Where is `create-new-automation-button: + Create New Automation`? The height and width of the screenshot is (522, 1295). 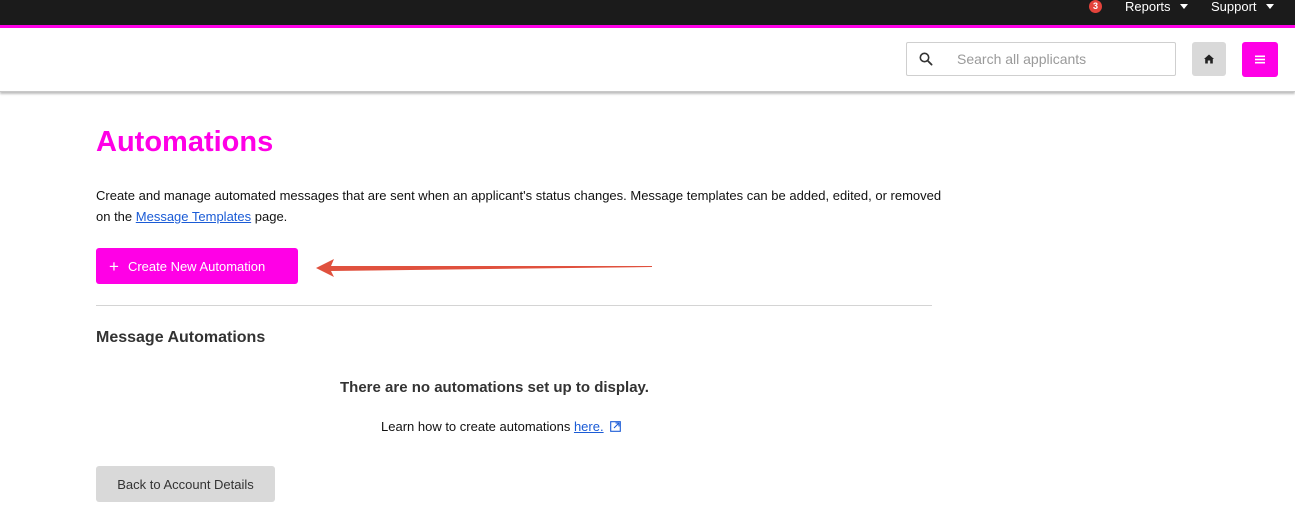 create-new-automation-button: + Create New Automation is located at coordinates (197, 266).